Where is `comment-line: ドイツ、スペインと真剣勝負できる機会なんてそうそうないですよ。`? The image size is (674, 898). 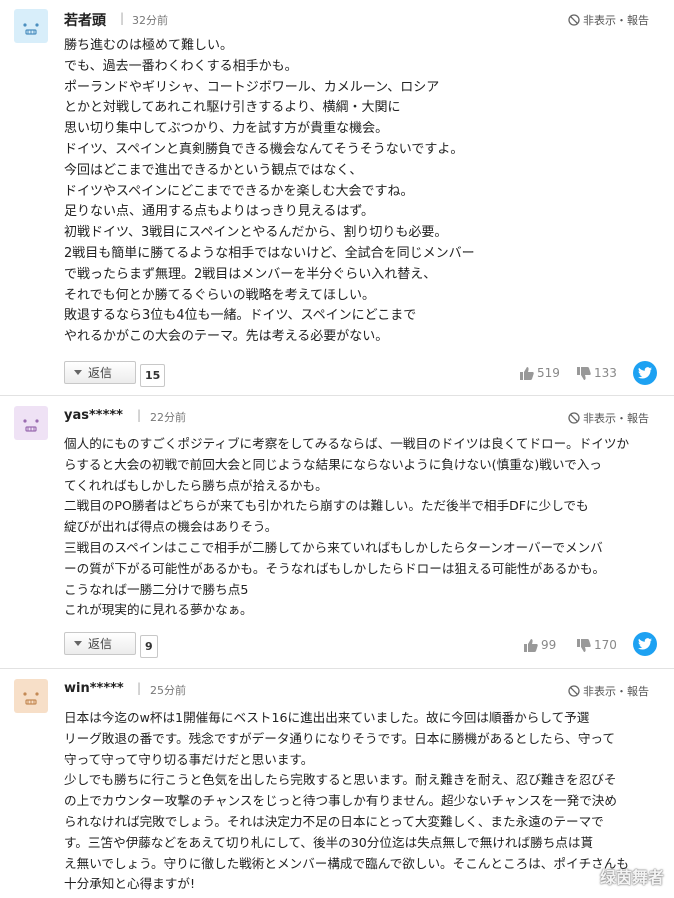
comment-line: ドイツ、スペインと真剣勝負できる機会なんてそうそうないですよ。 is located at coordinates (264, 149).